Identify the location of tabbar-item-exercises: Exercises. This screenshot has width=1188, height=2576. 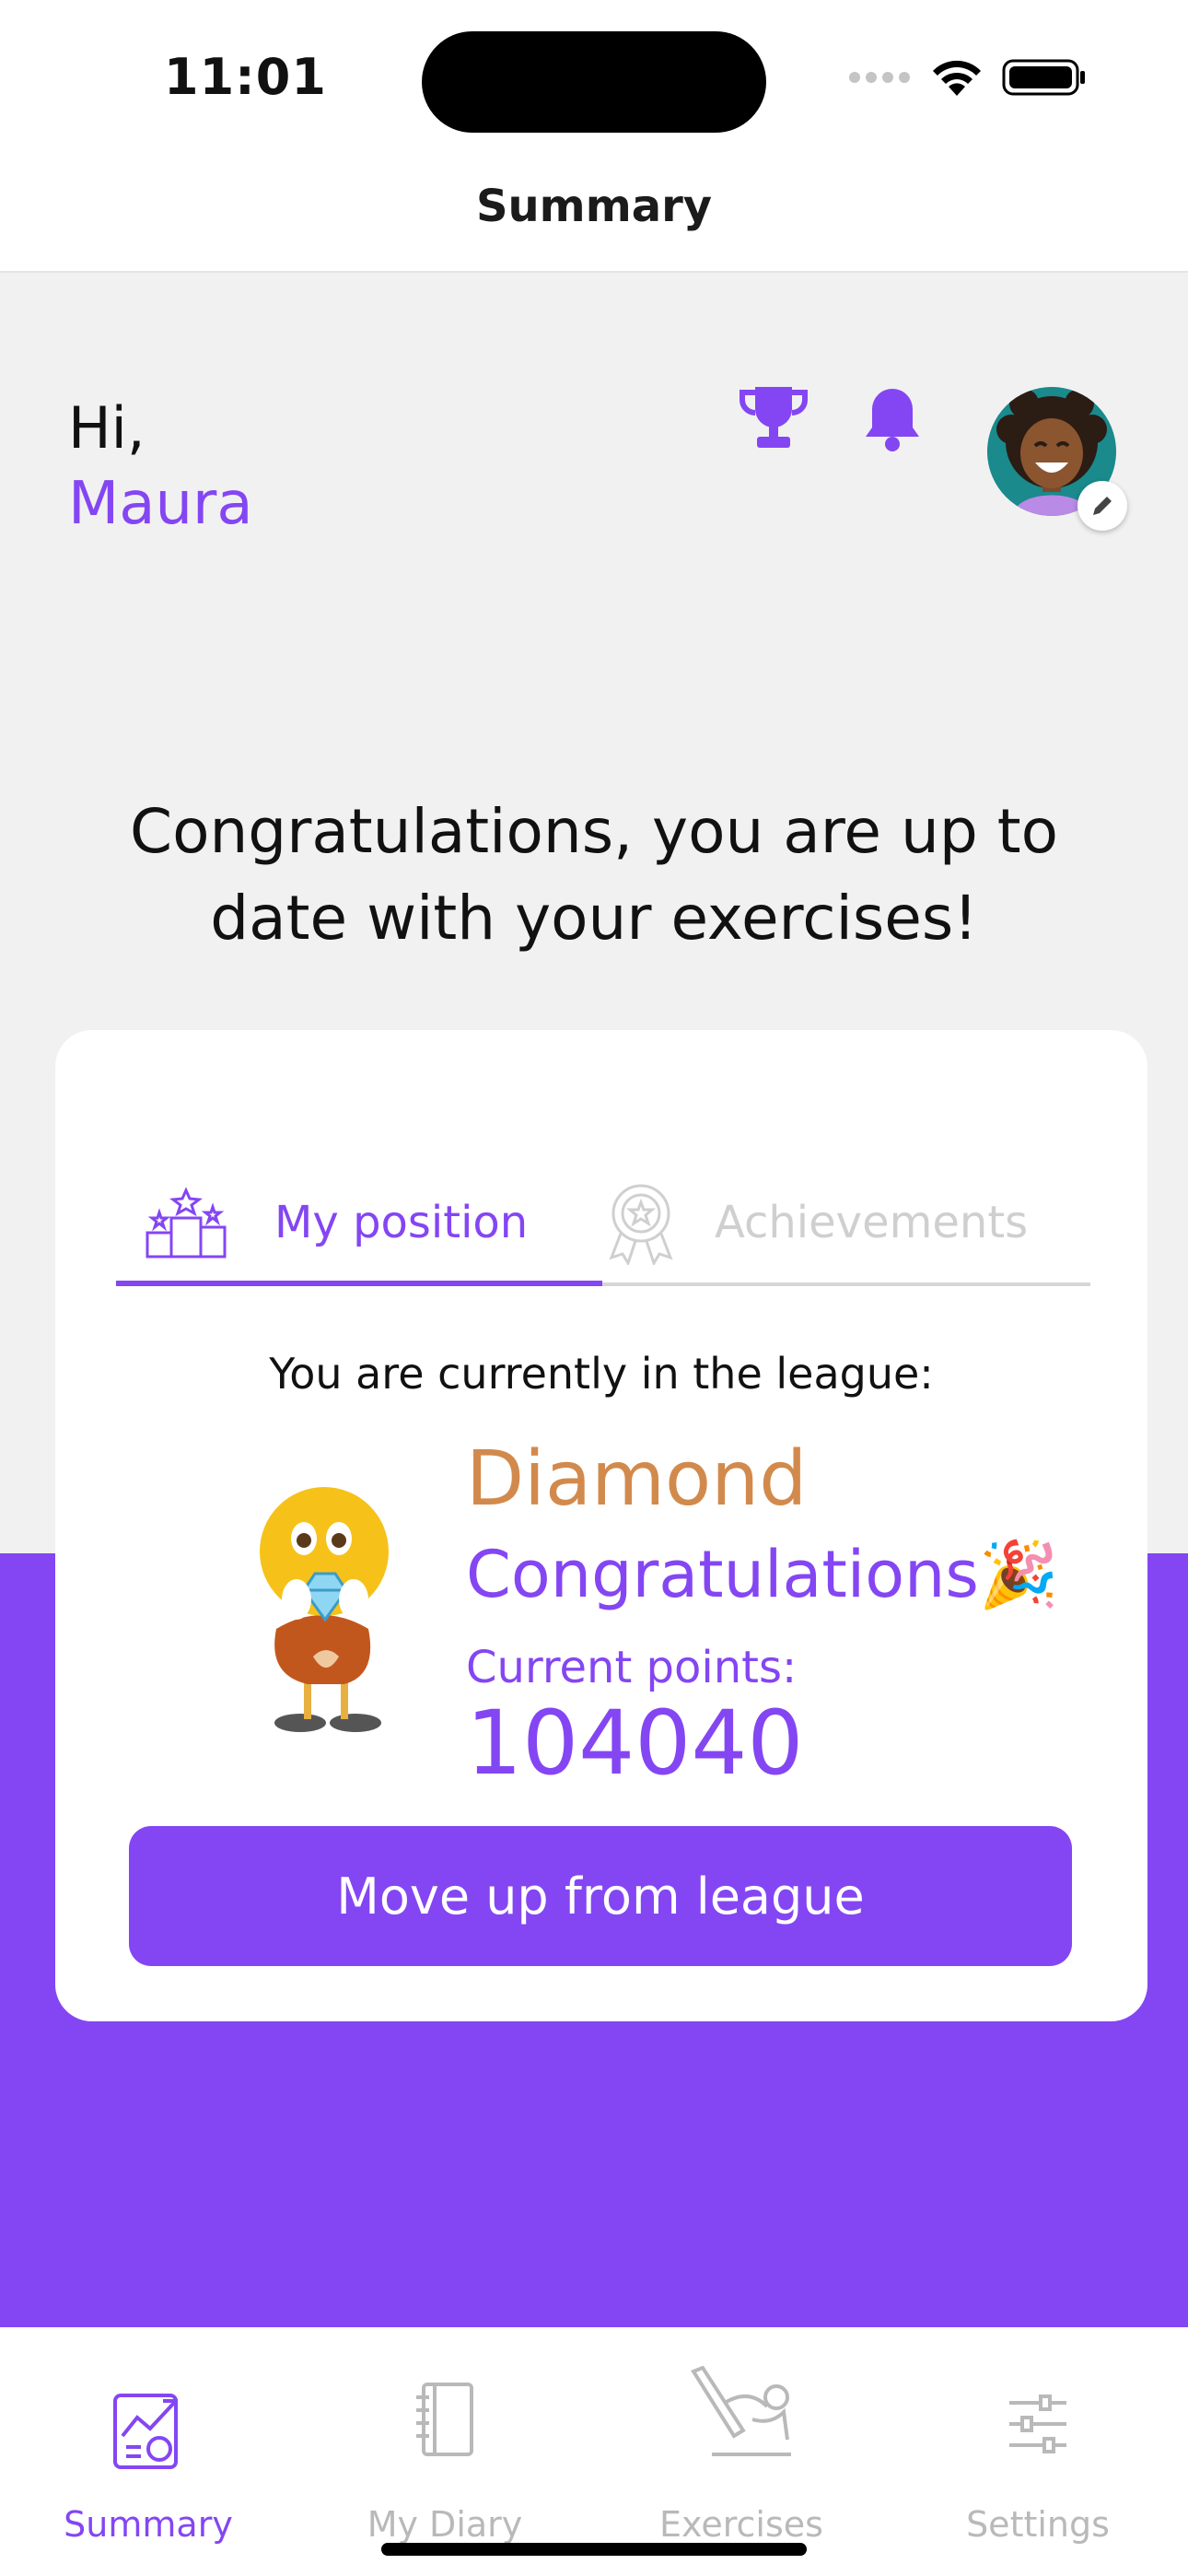
(741, 2451).